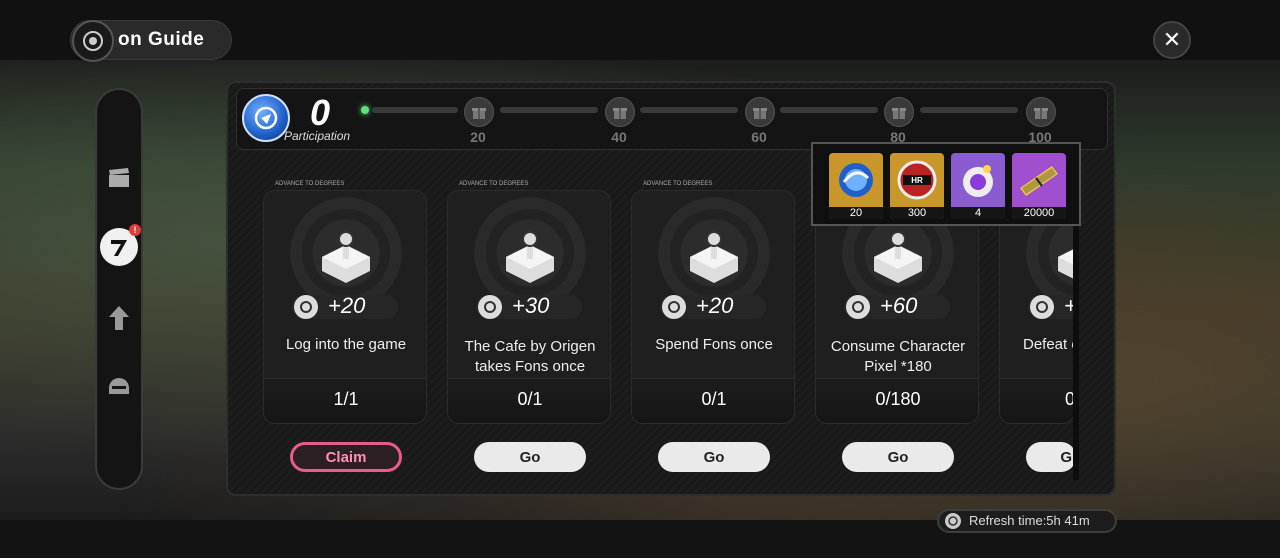 This screenshot has width=1280, height=558. I want to click on sidebar-item-tasks: !, so click(120, 245).